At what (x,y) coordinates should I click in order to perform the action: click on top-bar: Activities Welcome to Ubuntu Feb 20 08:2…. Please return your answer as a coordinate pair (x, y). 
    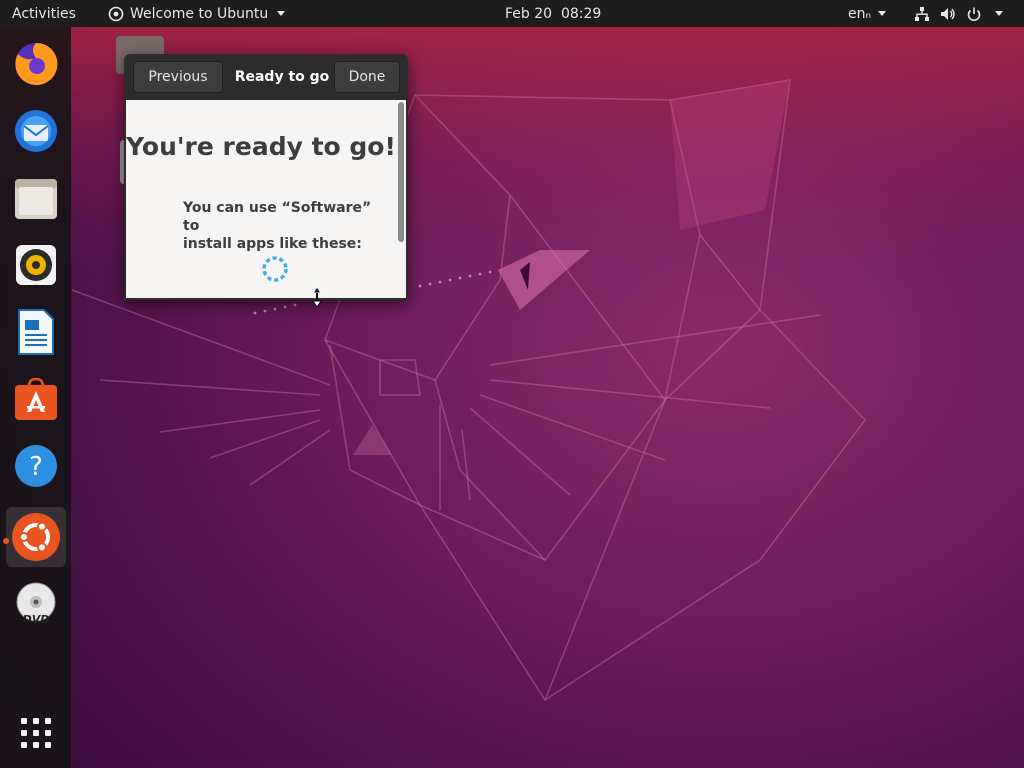
    Looking at the image, I should click on (512, 13).